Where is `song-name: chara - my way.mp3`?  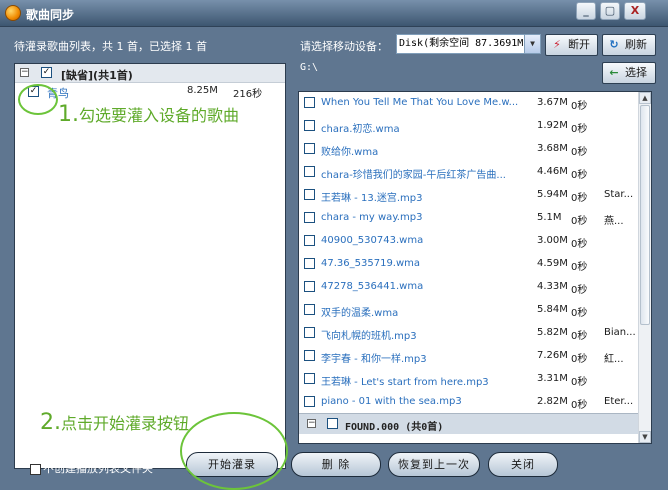 song-name: chara - my way.mp3 is located at coordinates (372, 217).